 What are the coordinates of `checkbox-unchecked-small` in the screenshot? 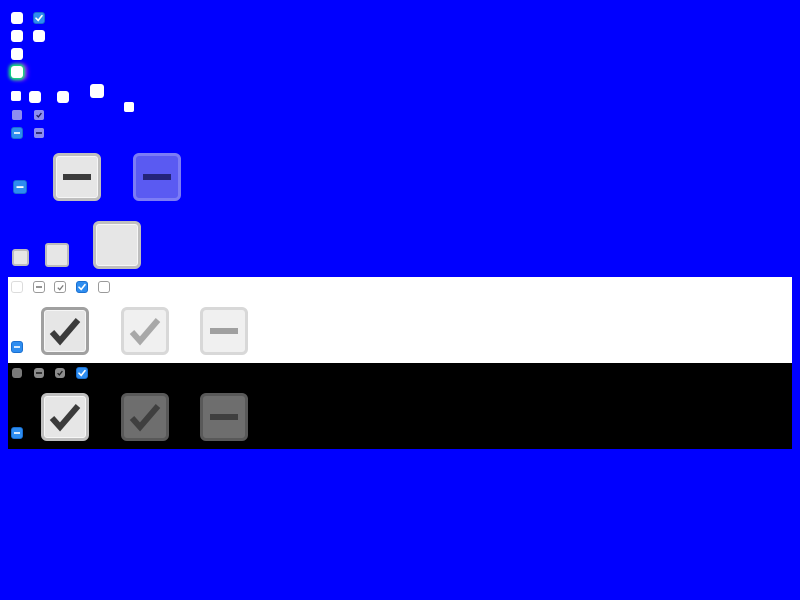 It's located at (20, 257).